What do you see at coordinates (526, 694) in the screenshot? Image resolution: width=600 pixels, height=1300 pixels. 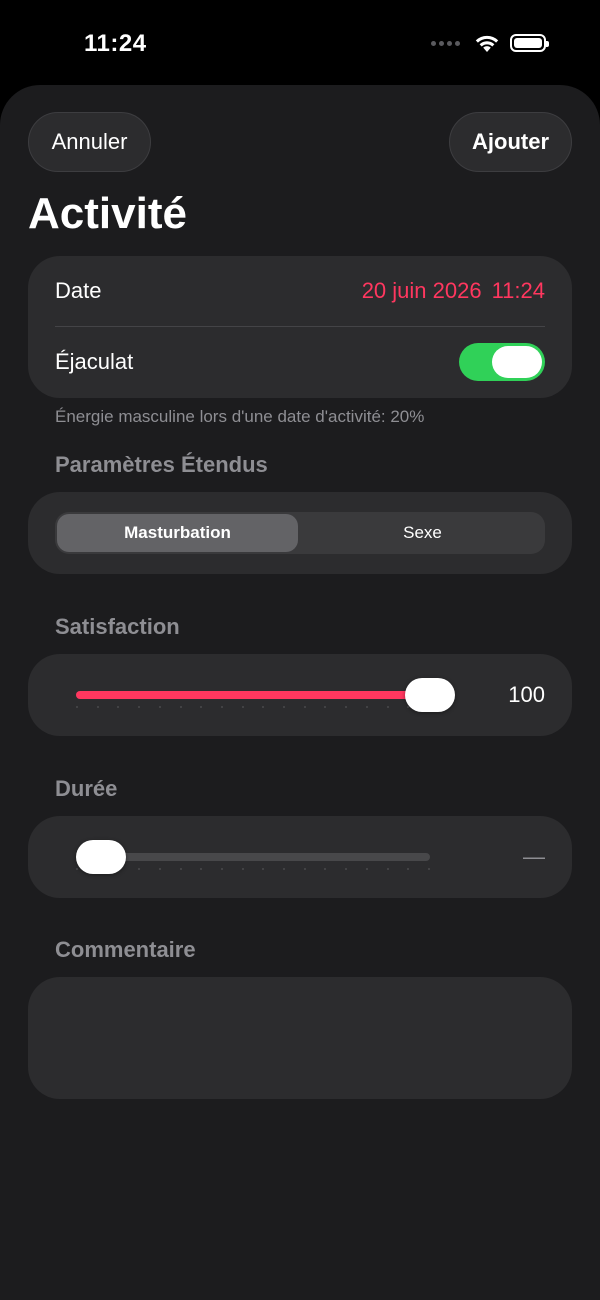 I see `satisfaction-value: 100` at bounding box center [526, 694].